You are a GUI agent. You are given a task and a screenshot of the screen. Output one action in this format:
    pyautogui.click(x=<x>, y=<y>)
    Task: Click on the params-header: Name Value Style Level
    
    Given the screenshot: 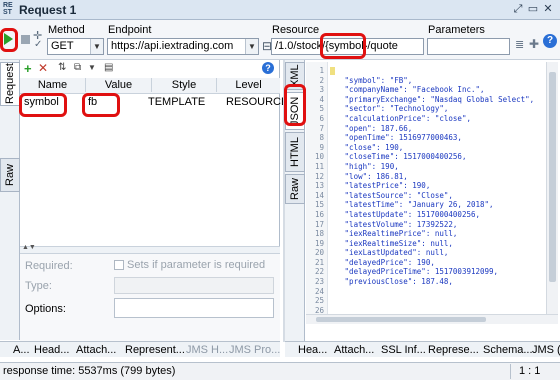 What is the action you would take?
    pyautogui.click(x=150, y=86)
    